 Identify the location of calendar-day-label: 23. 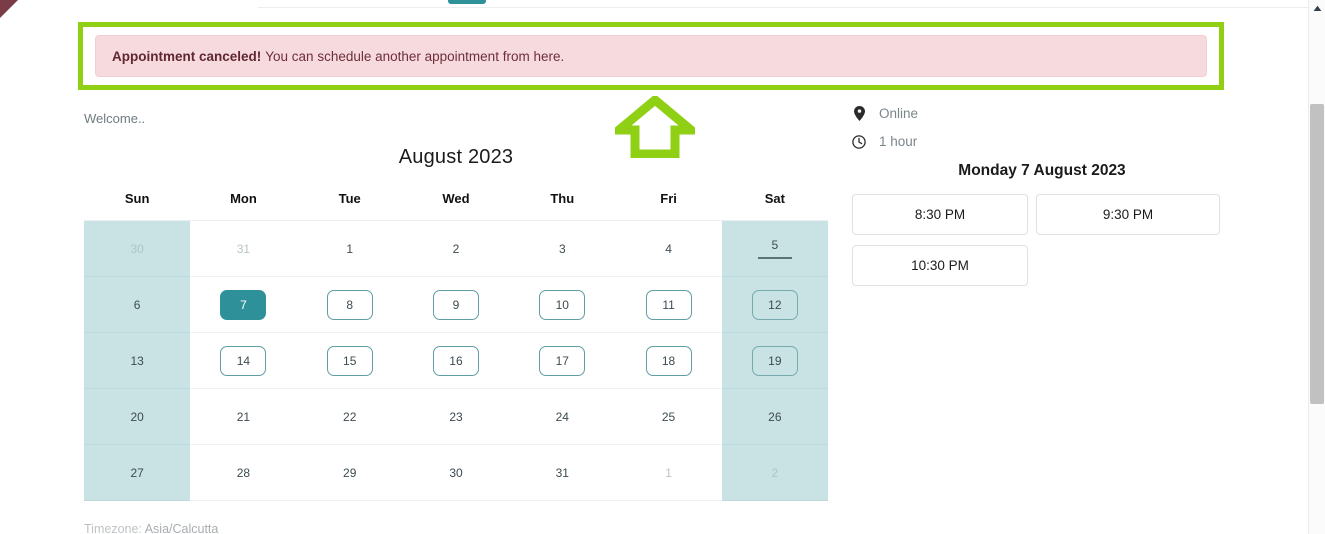
(456, 416).